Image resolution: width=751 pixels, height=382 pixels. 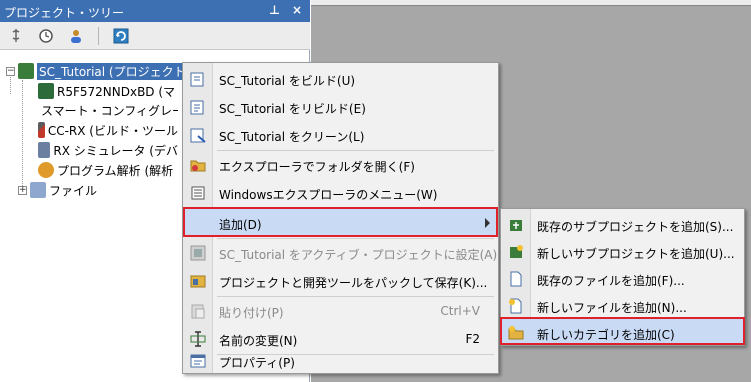 I want to click on submenu-arrow-icon, so click(x=487, y=223).